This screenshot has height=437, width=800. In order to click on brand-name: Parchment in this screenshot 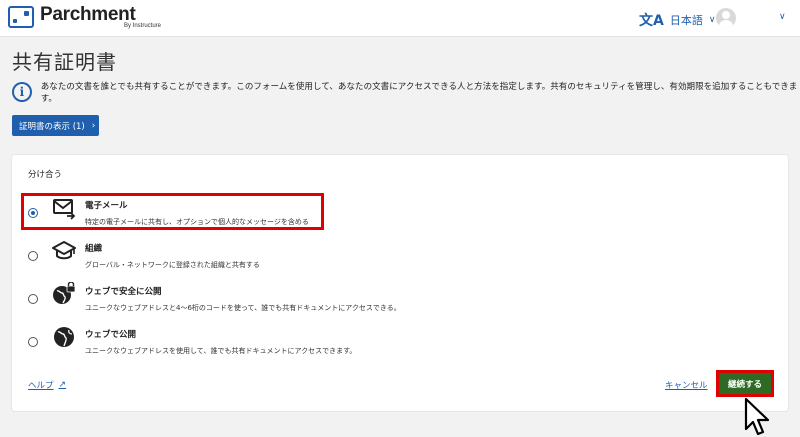, I will do `click(88, 14)`.